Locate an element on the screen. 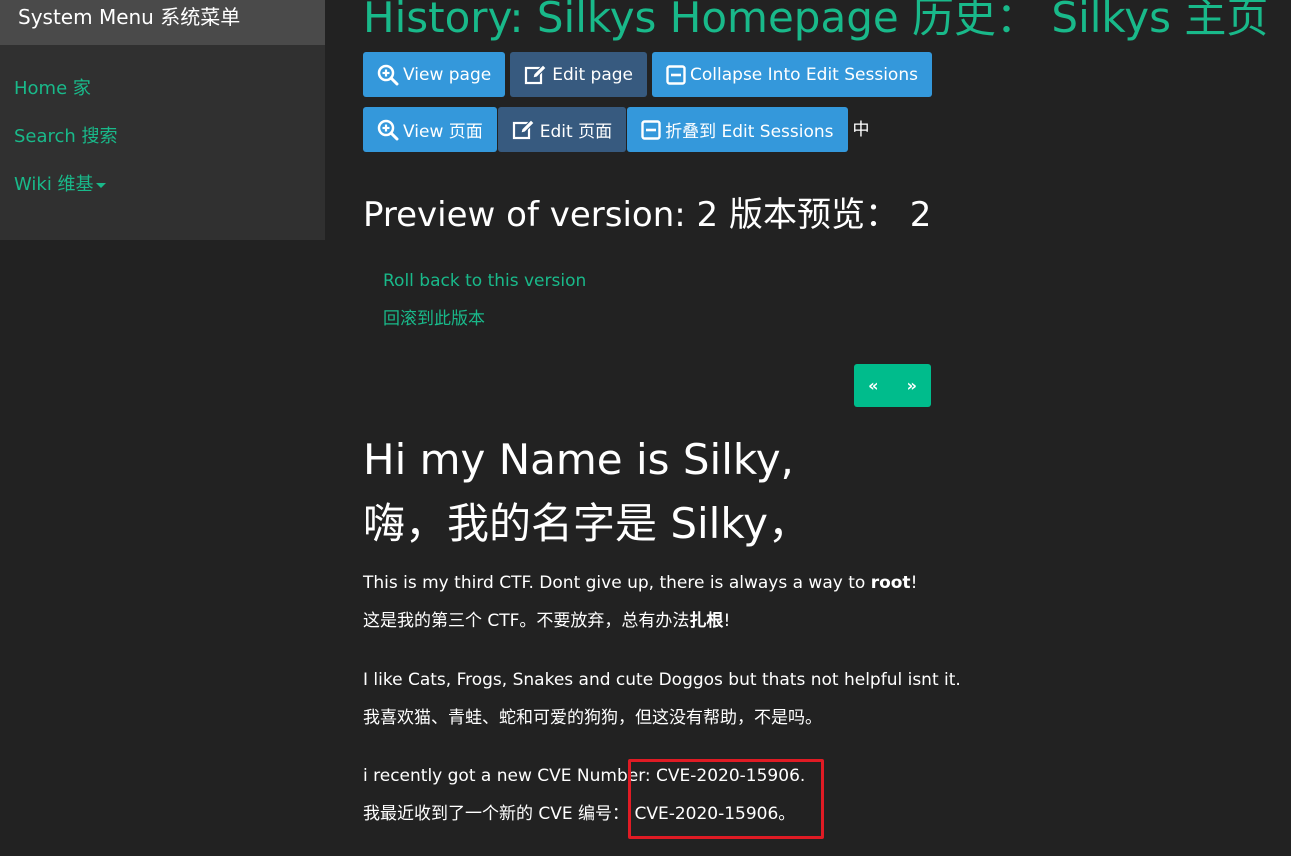 The image size is (1291, 856). preview-heading: Preview of version: 2 版本预览： 2 is located at coordinates (647, 215).